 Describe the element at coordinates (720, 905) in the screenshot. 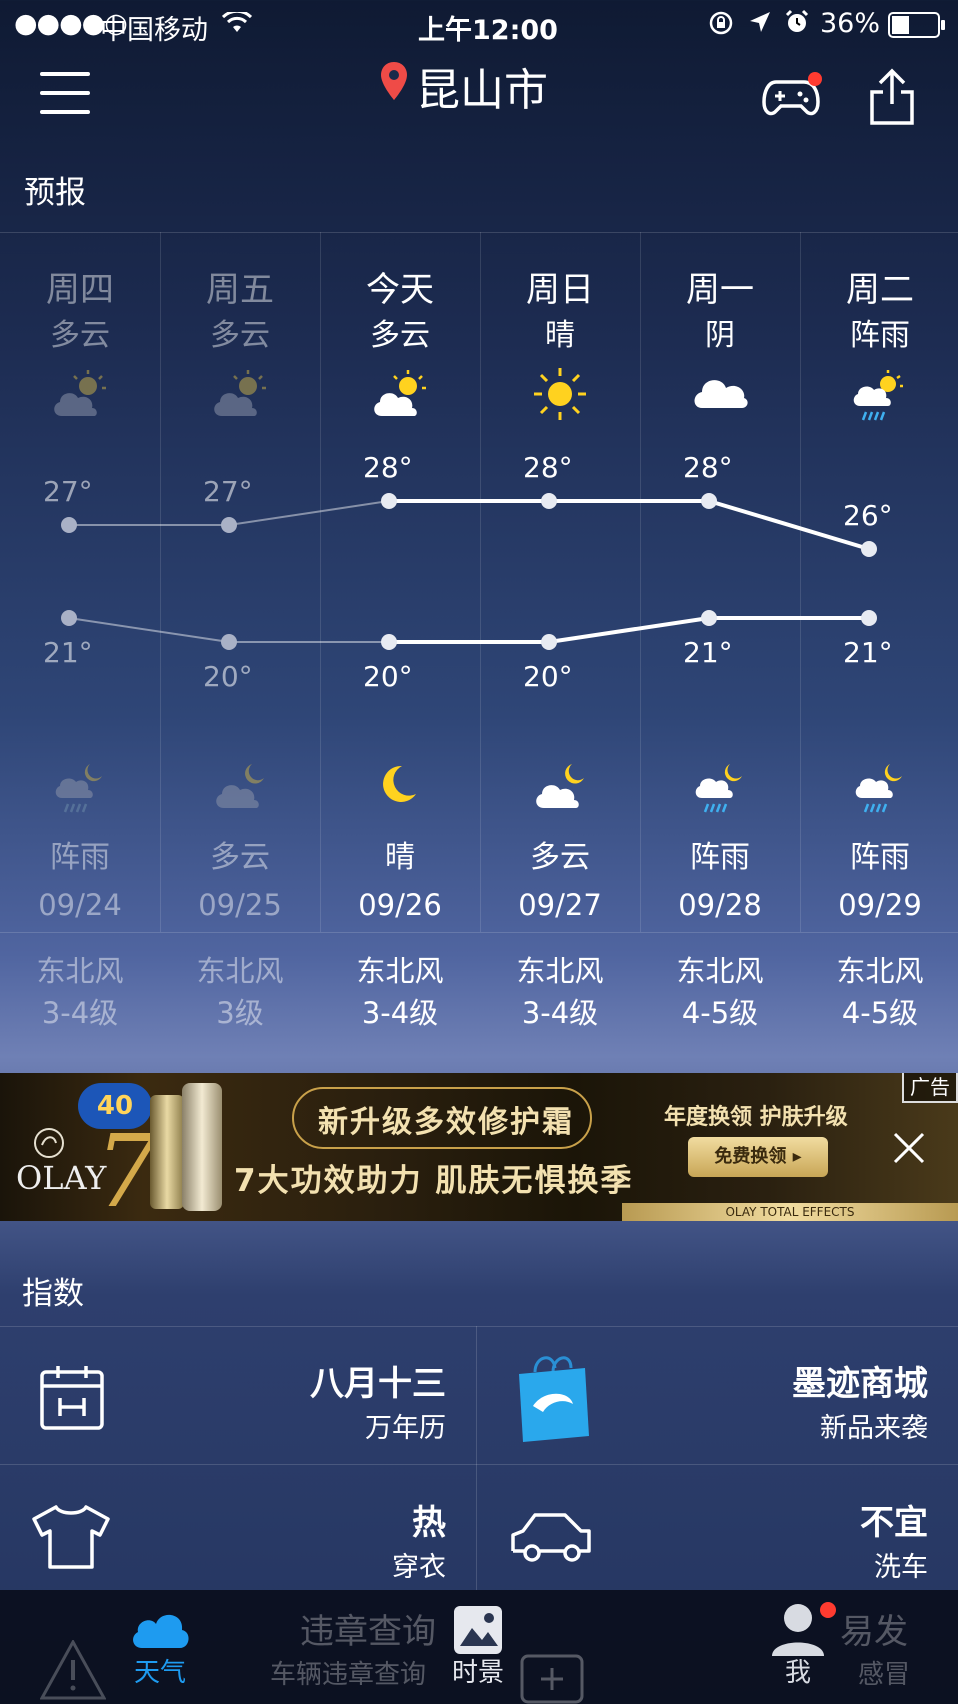

I see `forecast-date: 09/28` at that location.